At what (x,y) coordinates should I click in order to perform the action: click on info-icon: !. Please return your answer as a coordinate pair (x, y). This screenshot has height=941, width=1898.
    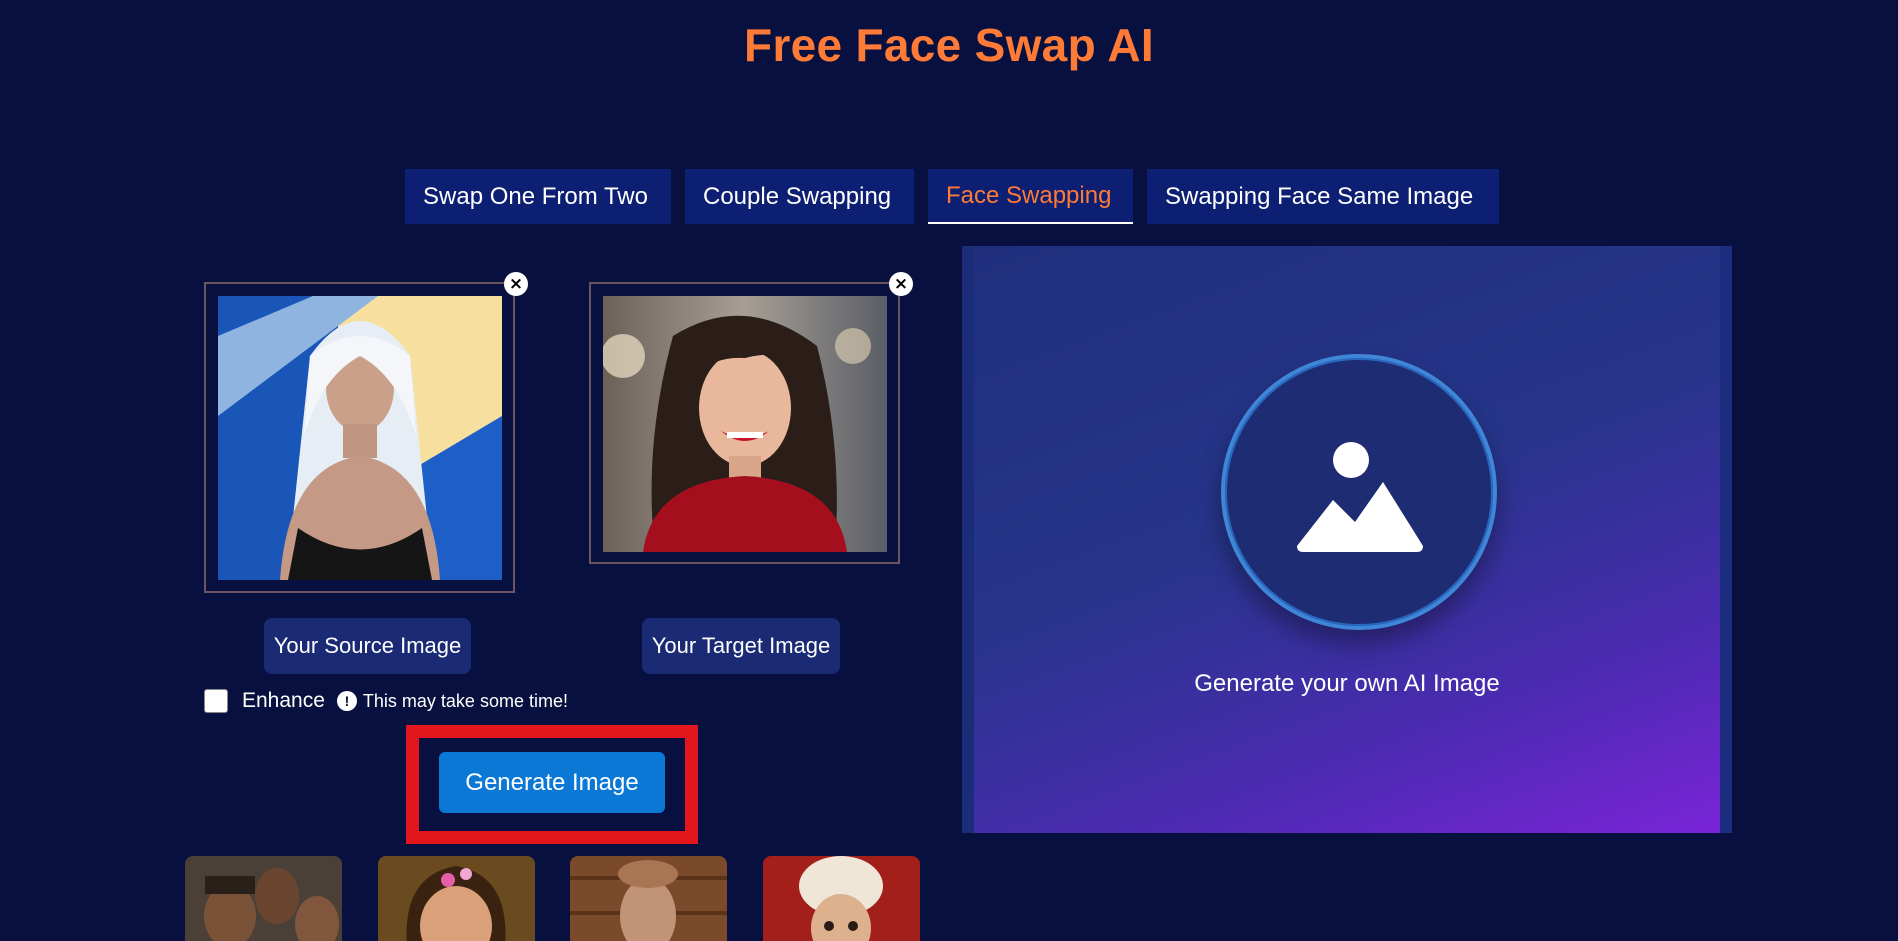
    Looking at the image, I should click on (346, 701).